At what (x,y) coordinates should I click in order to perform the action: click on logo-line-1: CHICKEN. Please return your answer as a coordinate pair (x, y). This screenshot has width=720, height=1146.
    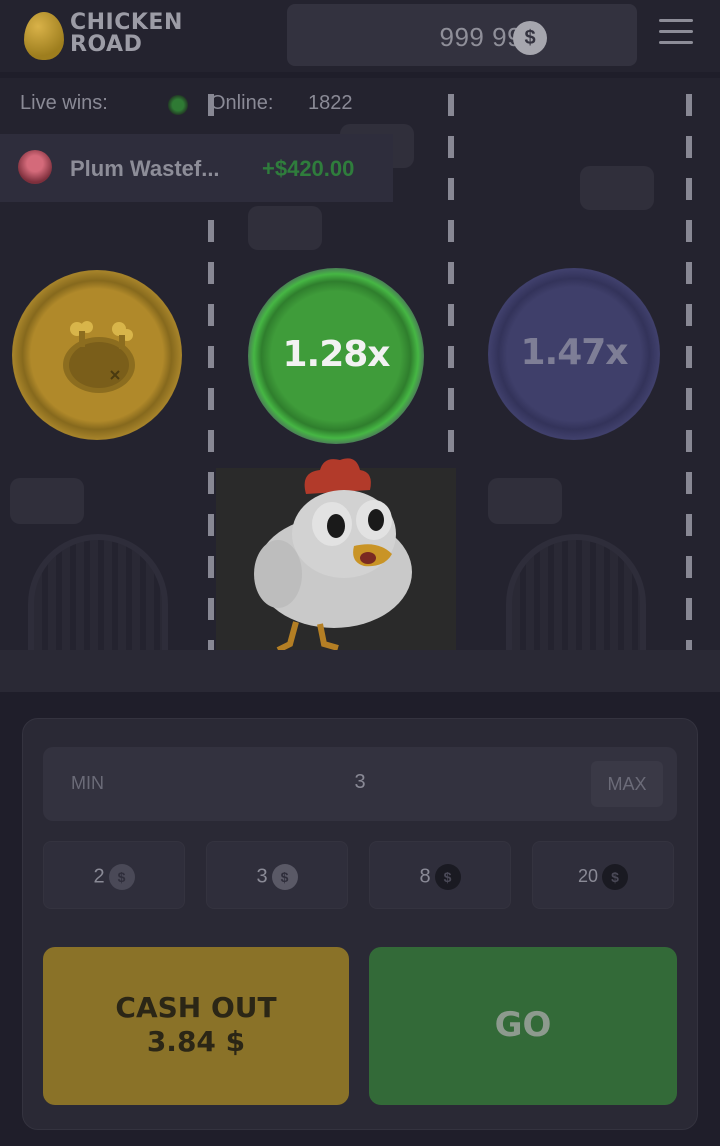
    Looking at the image, I should click on (126, 22).